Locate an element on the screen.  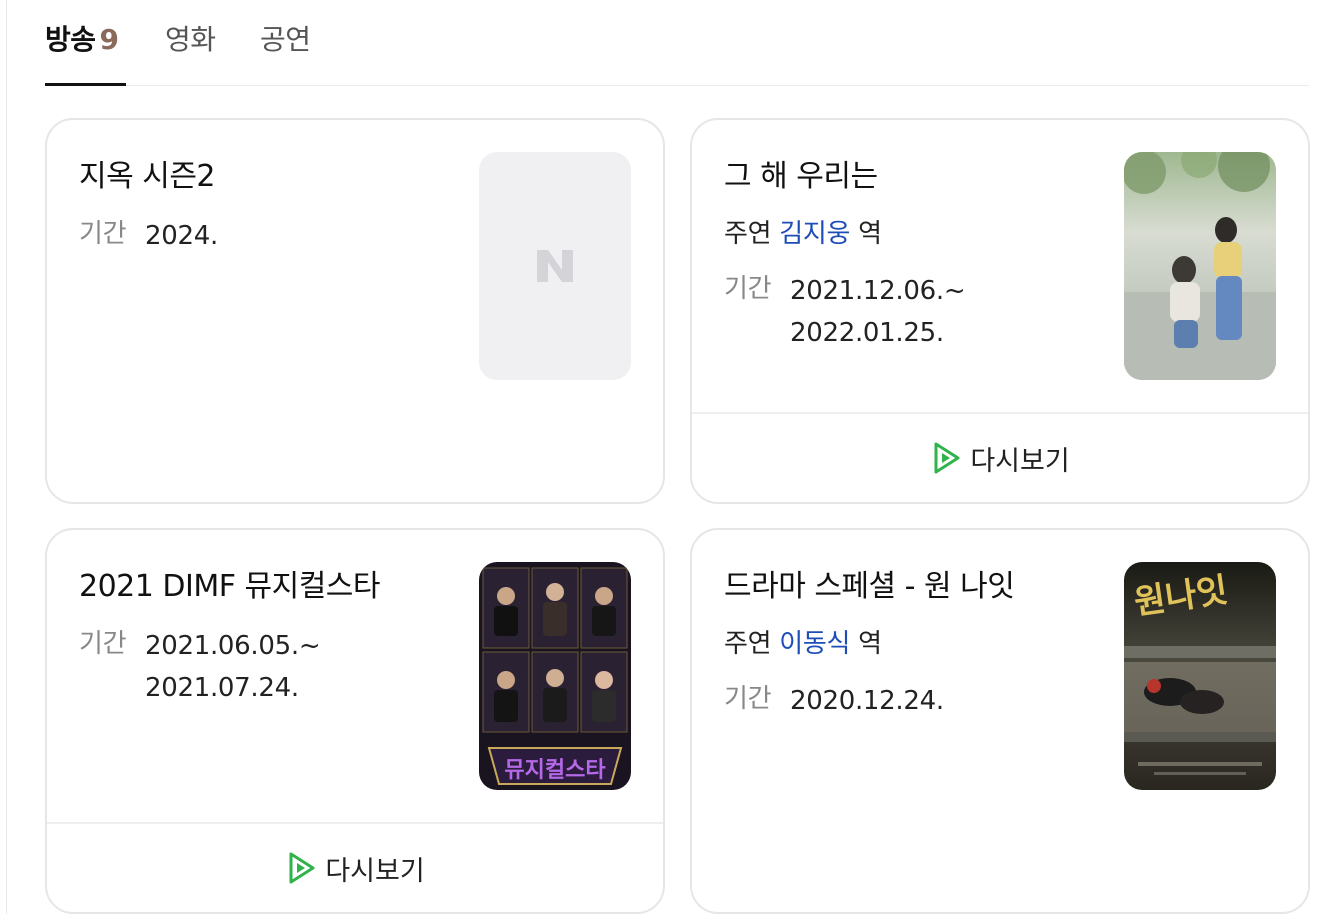
tab-movie: 영화 is located at coordinates (190, 40).